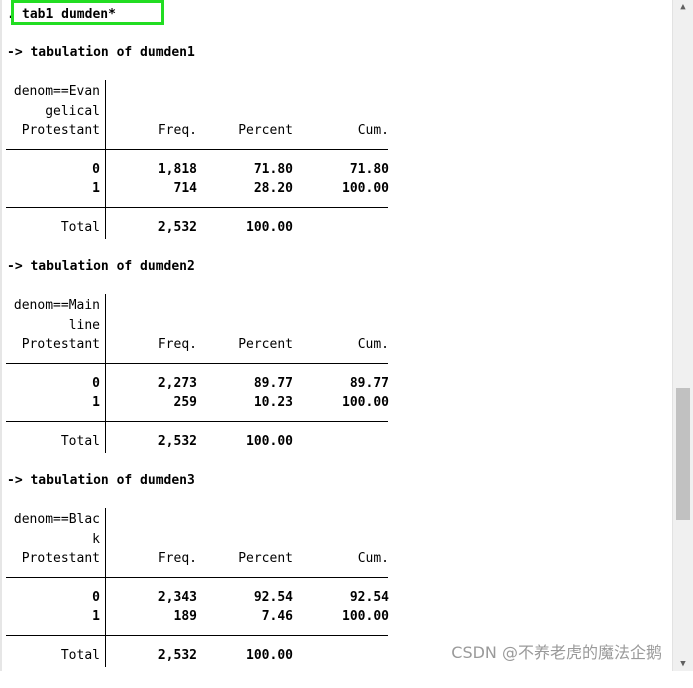 The width and height of the screenshot is (693, 688). Describe the element at coordinates (682, 335) in the screenshot. I see `vertical-scrollbar: ▲ ▼` at that location.